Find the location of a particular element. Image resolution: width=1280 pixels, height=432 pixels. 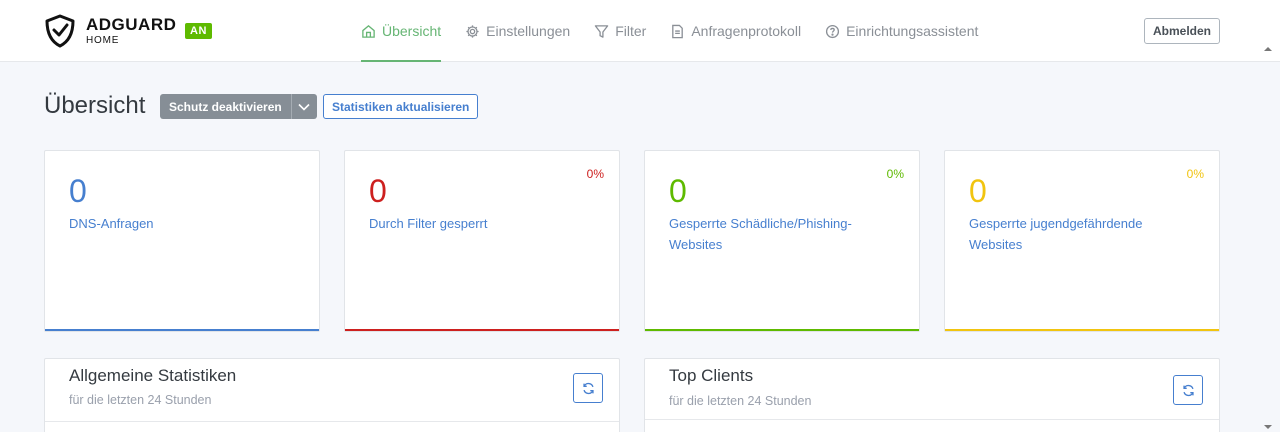

nav-label: Einstellungen is located at coordinates (528, 31).